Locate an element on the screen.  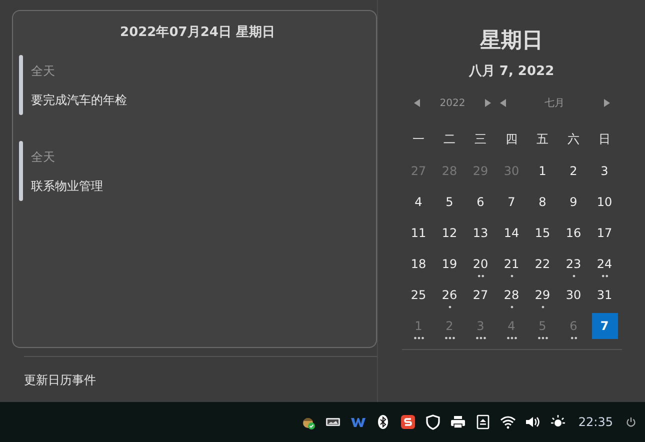
date-subtitle: 八月 7, 2022 is located at coordinates (511, 71).